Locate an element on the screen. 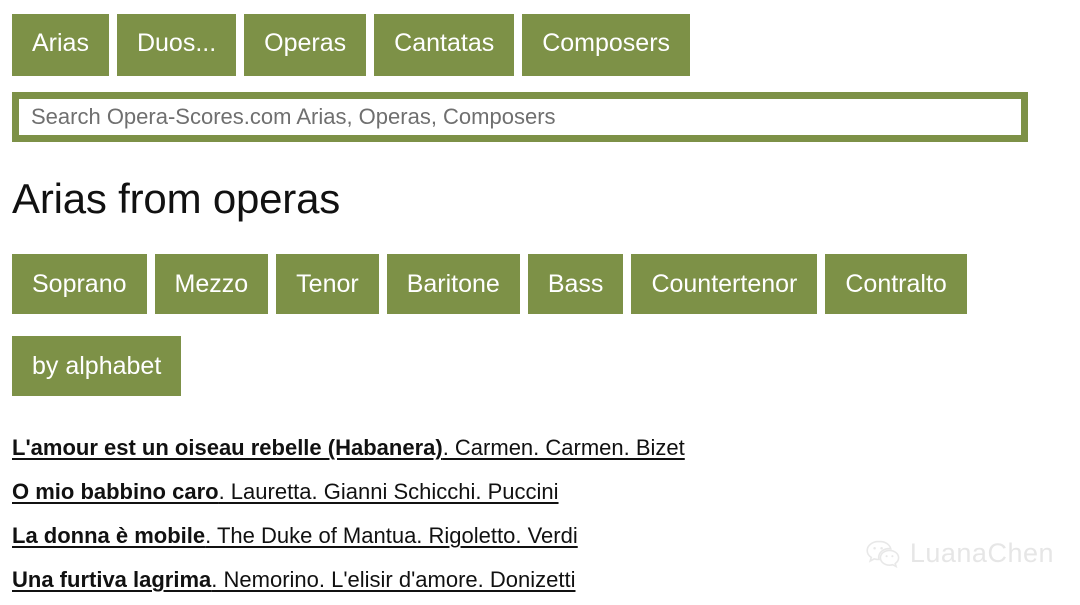 This screenshot has height=605, width=1080. nav-item-operas: Operas is located at coordinates (305, 45).